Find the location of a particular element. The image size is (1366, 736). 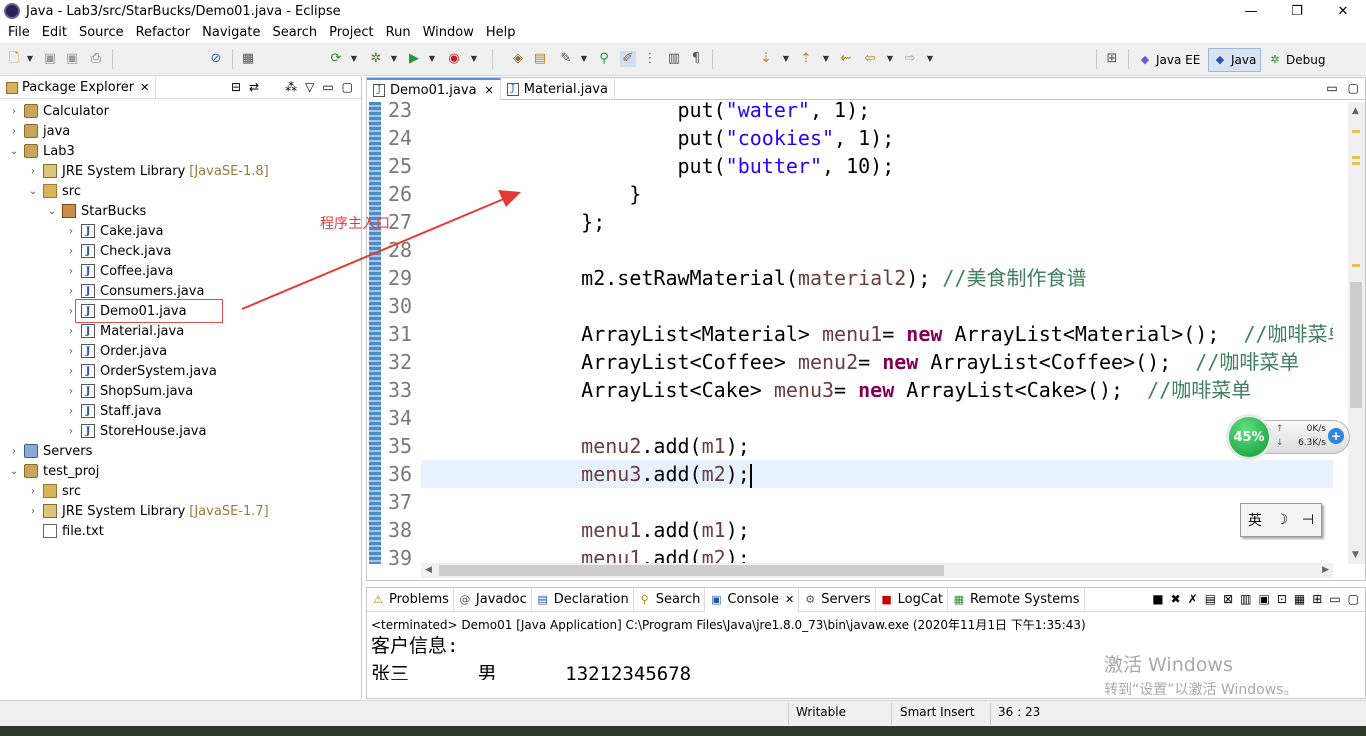

close-tab-icon: ✕ is located at coordinates (489, 90).